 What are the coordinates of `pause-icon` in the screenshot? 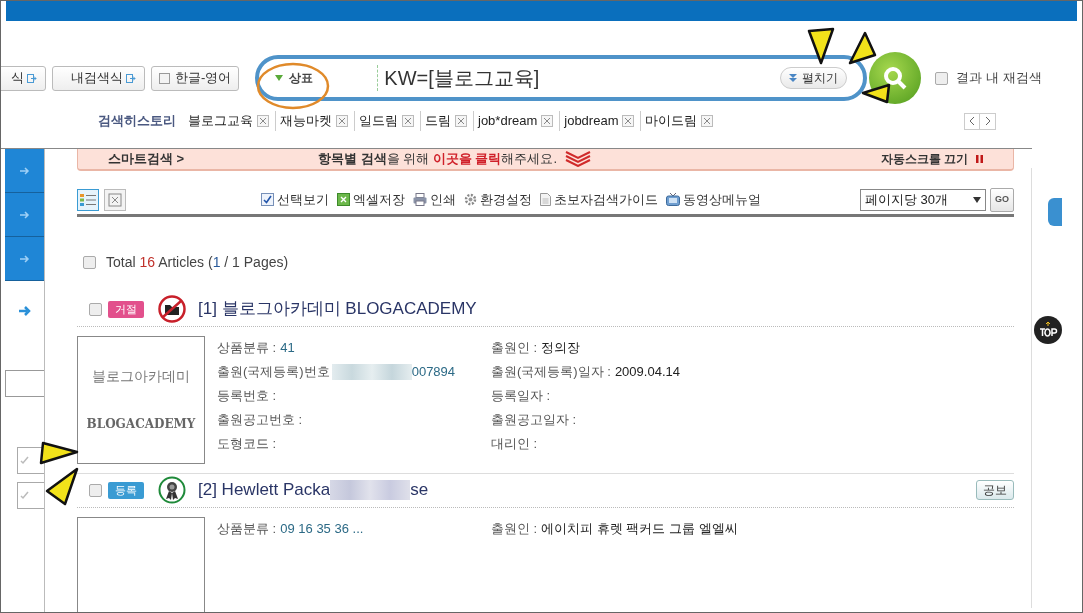 It's located at (979, 158).